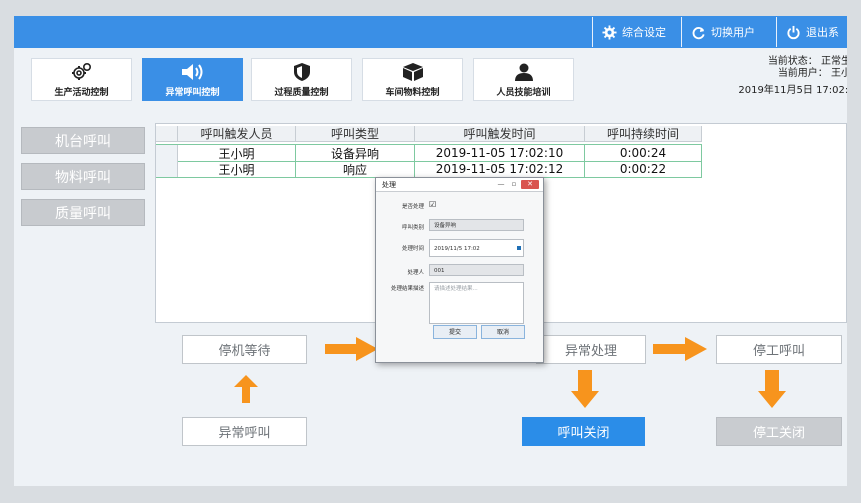 This screenshot has width=861, height=503. What do you see at coordinates (643, 134) in the screenshot?
I see `col-header-duration: 呼叫持续时间` at bounding box center [643, 134].